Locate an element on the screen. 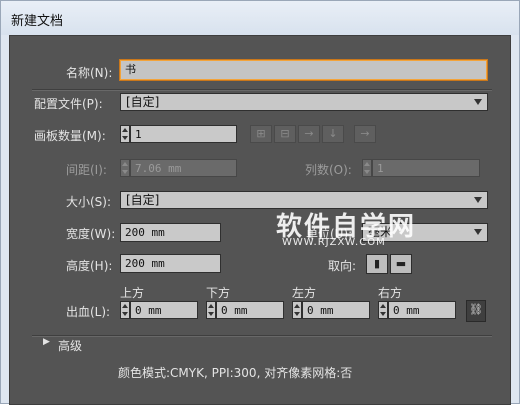 The width and height of the screenshot is (520, 405). orientation-label: 取向: is located at coordinates (342, 266).